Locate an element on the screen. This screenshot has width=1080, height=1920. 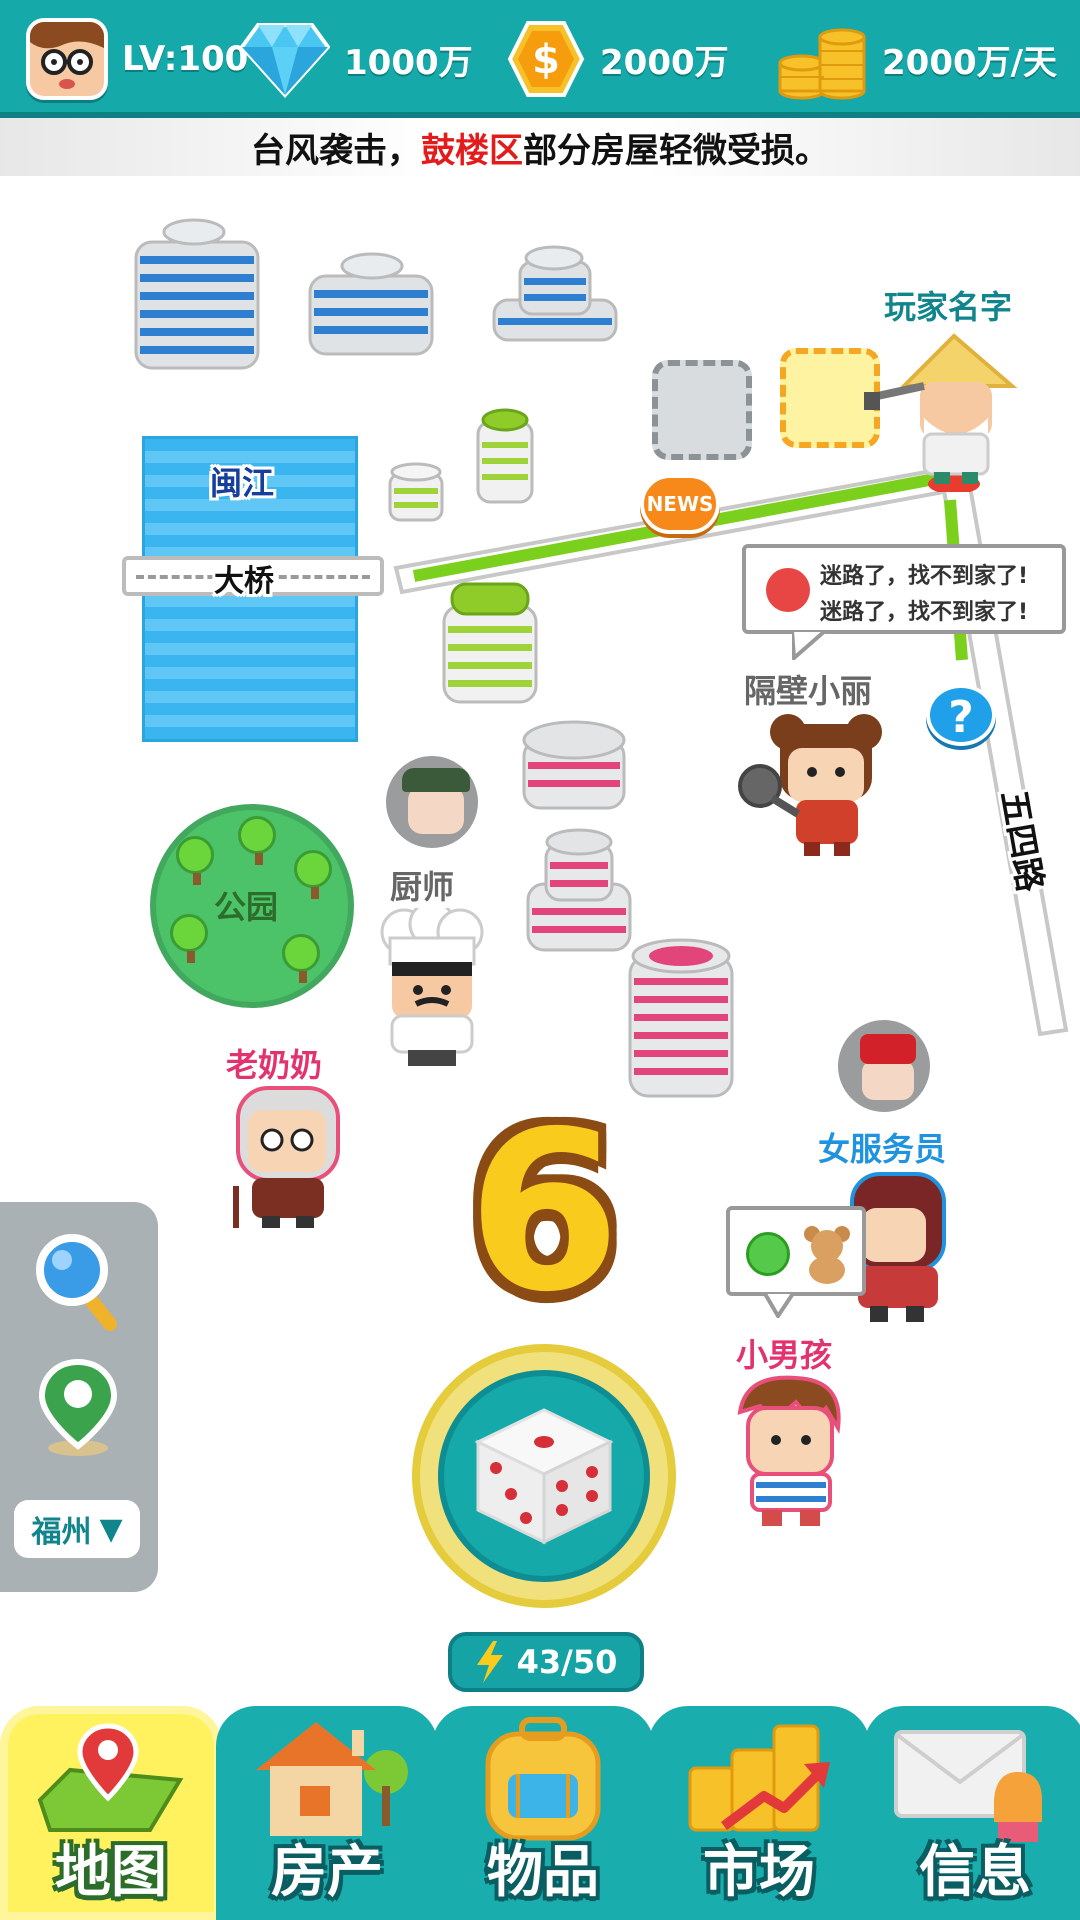
tab-property-label: 房产 is located at coordinates (327, 1872).